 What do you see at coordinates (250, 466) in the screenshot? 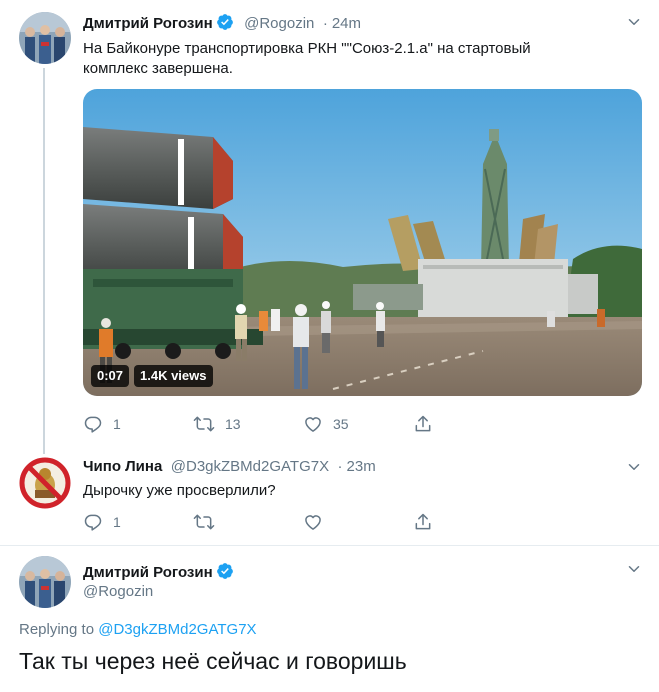
I see `author-handle: @D3gkZBMd2GATG7X` at bounding box center [250, 466].